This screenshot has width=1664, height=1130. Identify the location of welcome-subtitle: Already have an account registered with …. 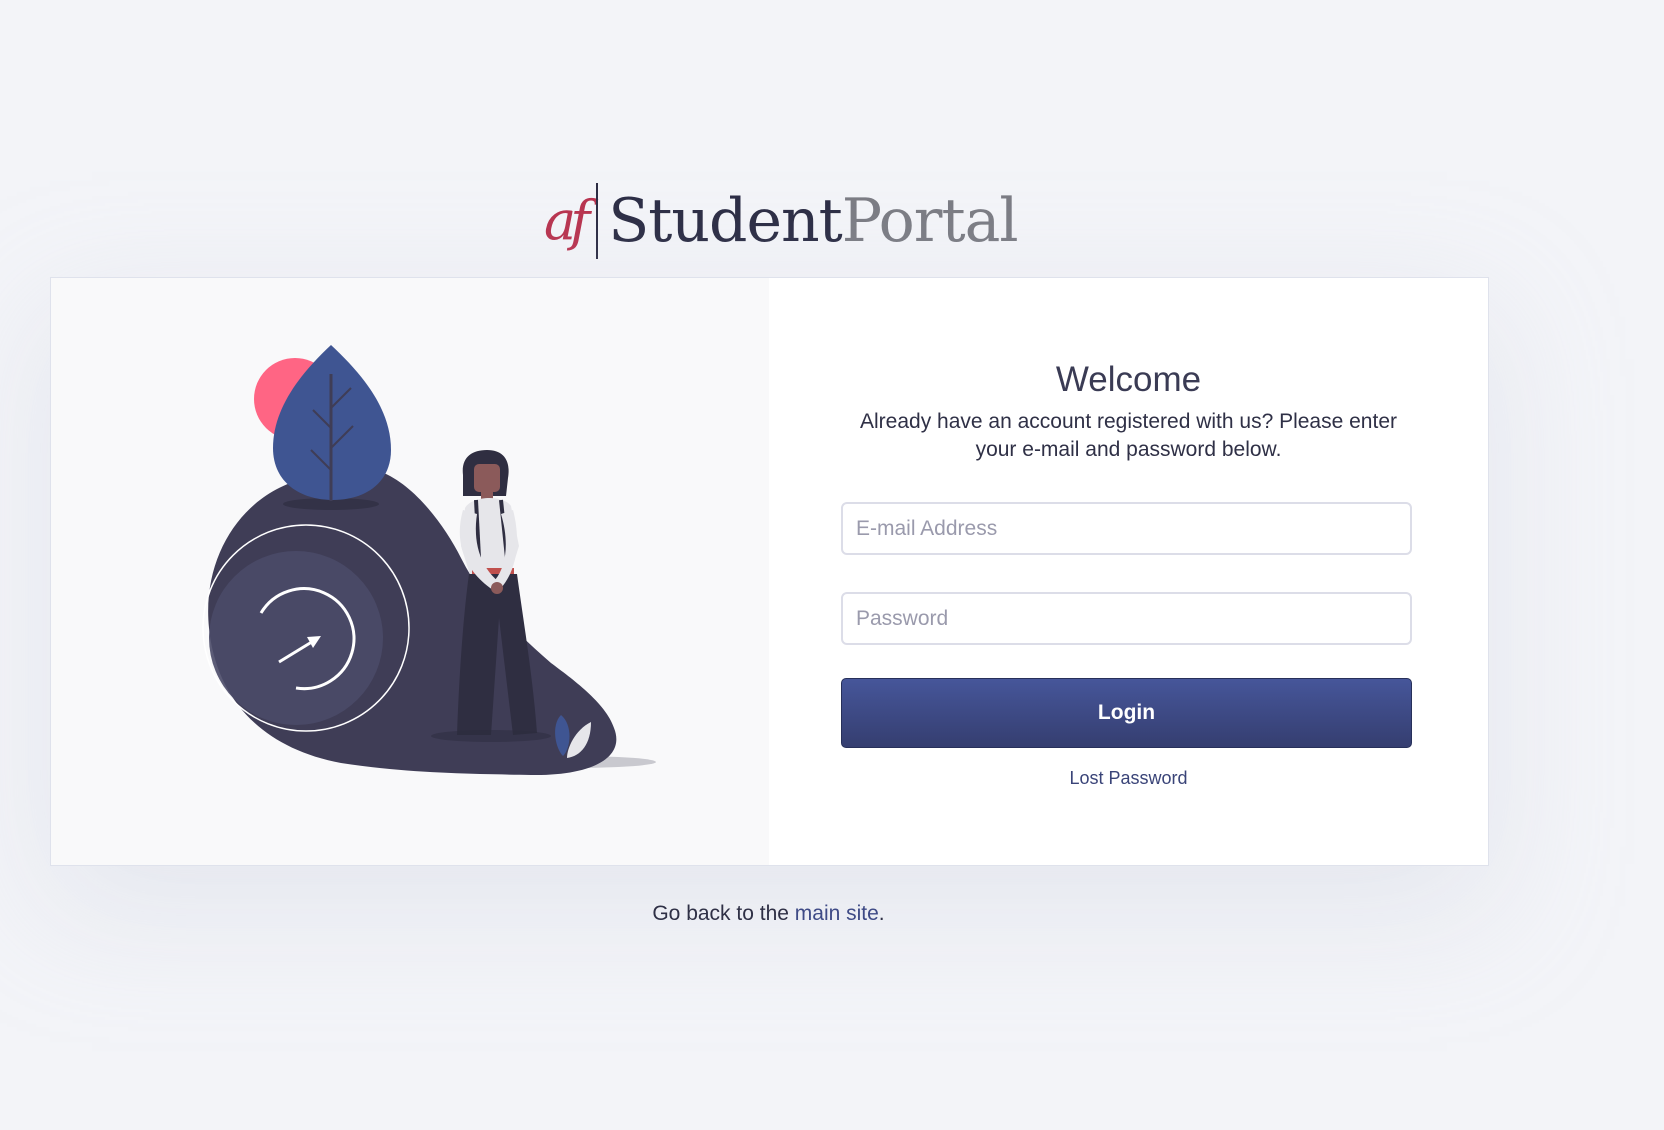
(1128, 435).